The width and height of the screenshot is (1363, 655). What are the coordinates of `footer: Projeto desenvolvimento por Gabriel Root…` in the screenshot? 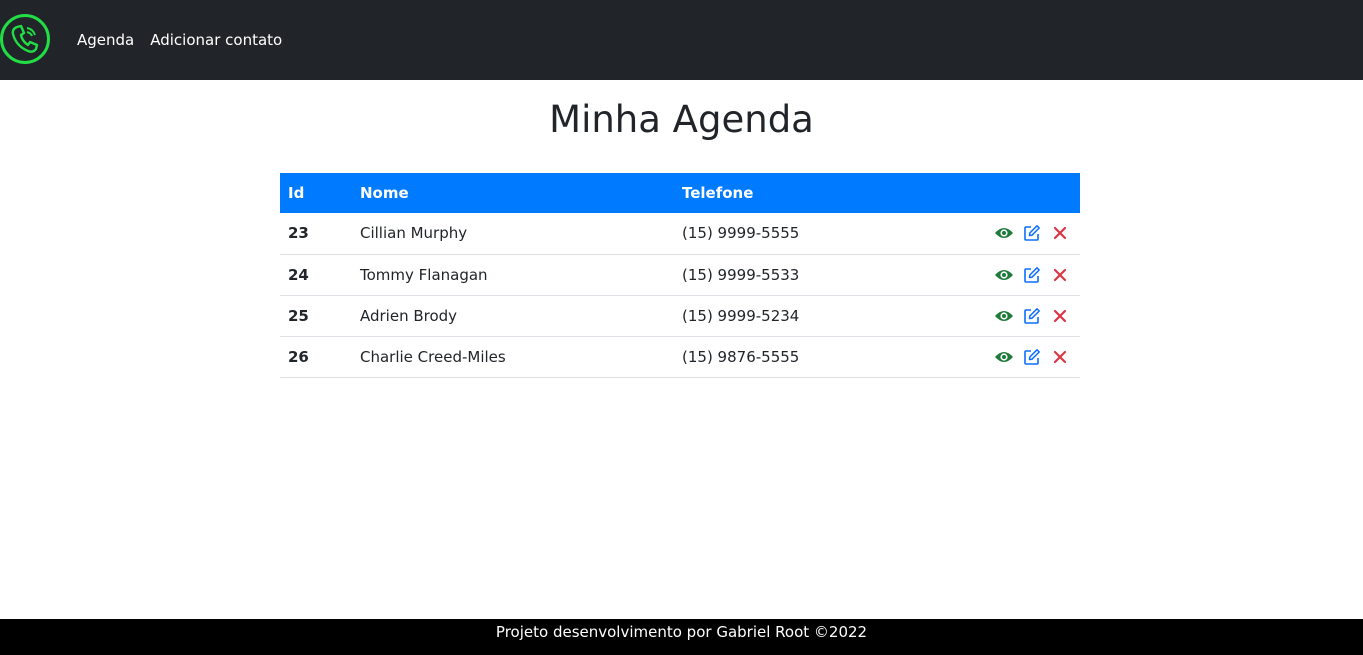 It's located at (681, 637).